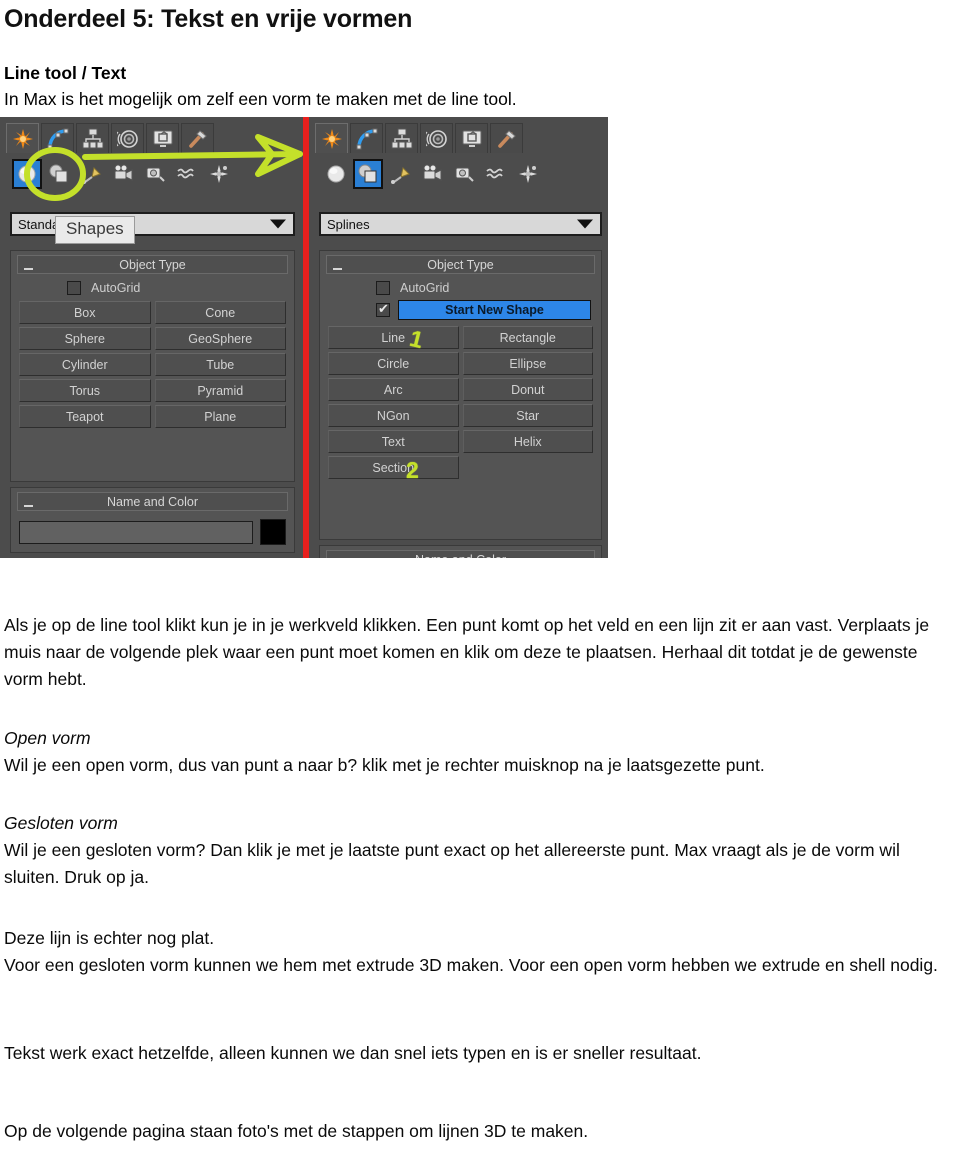  I want to click on rollout-header-right: Object Type, so click(460, 264).